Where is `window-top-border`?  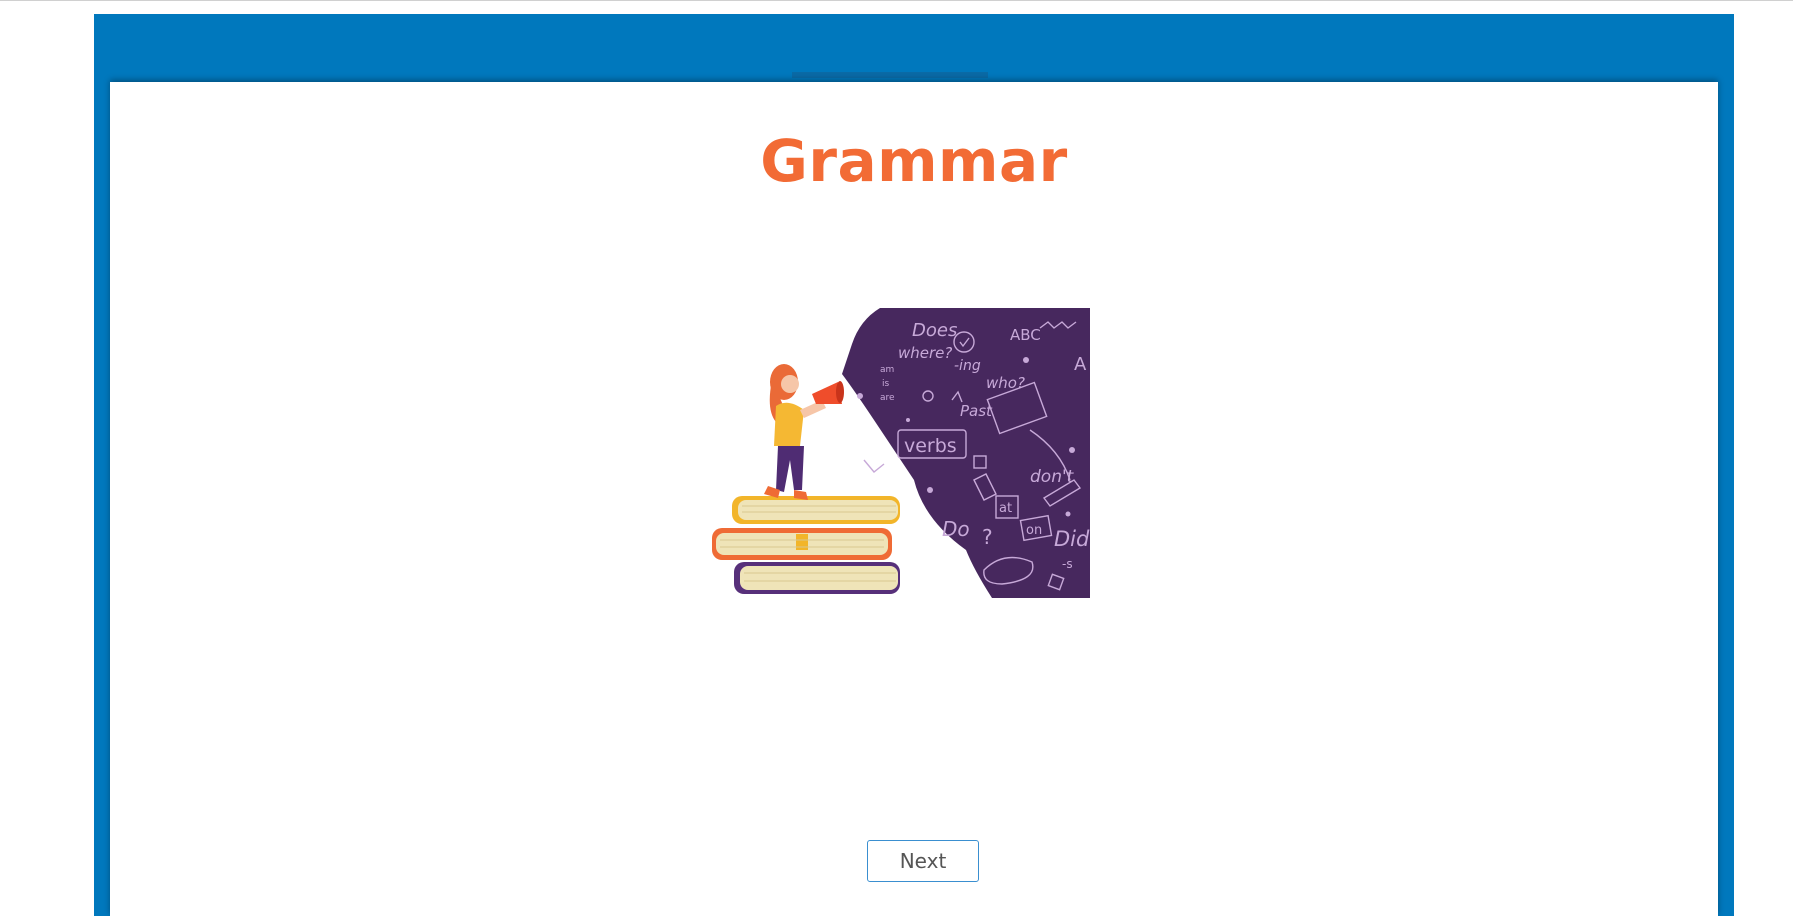
window-top-border is located at coordinates (896, 0).